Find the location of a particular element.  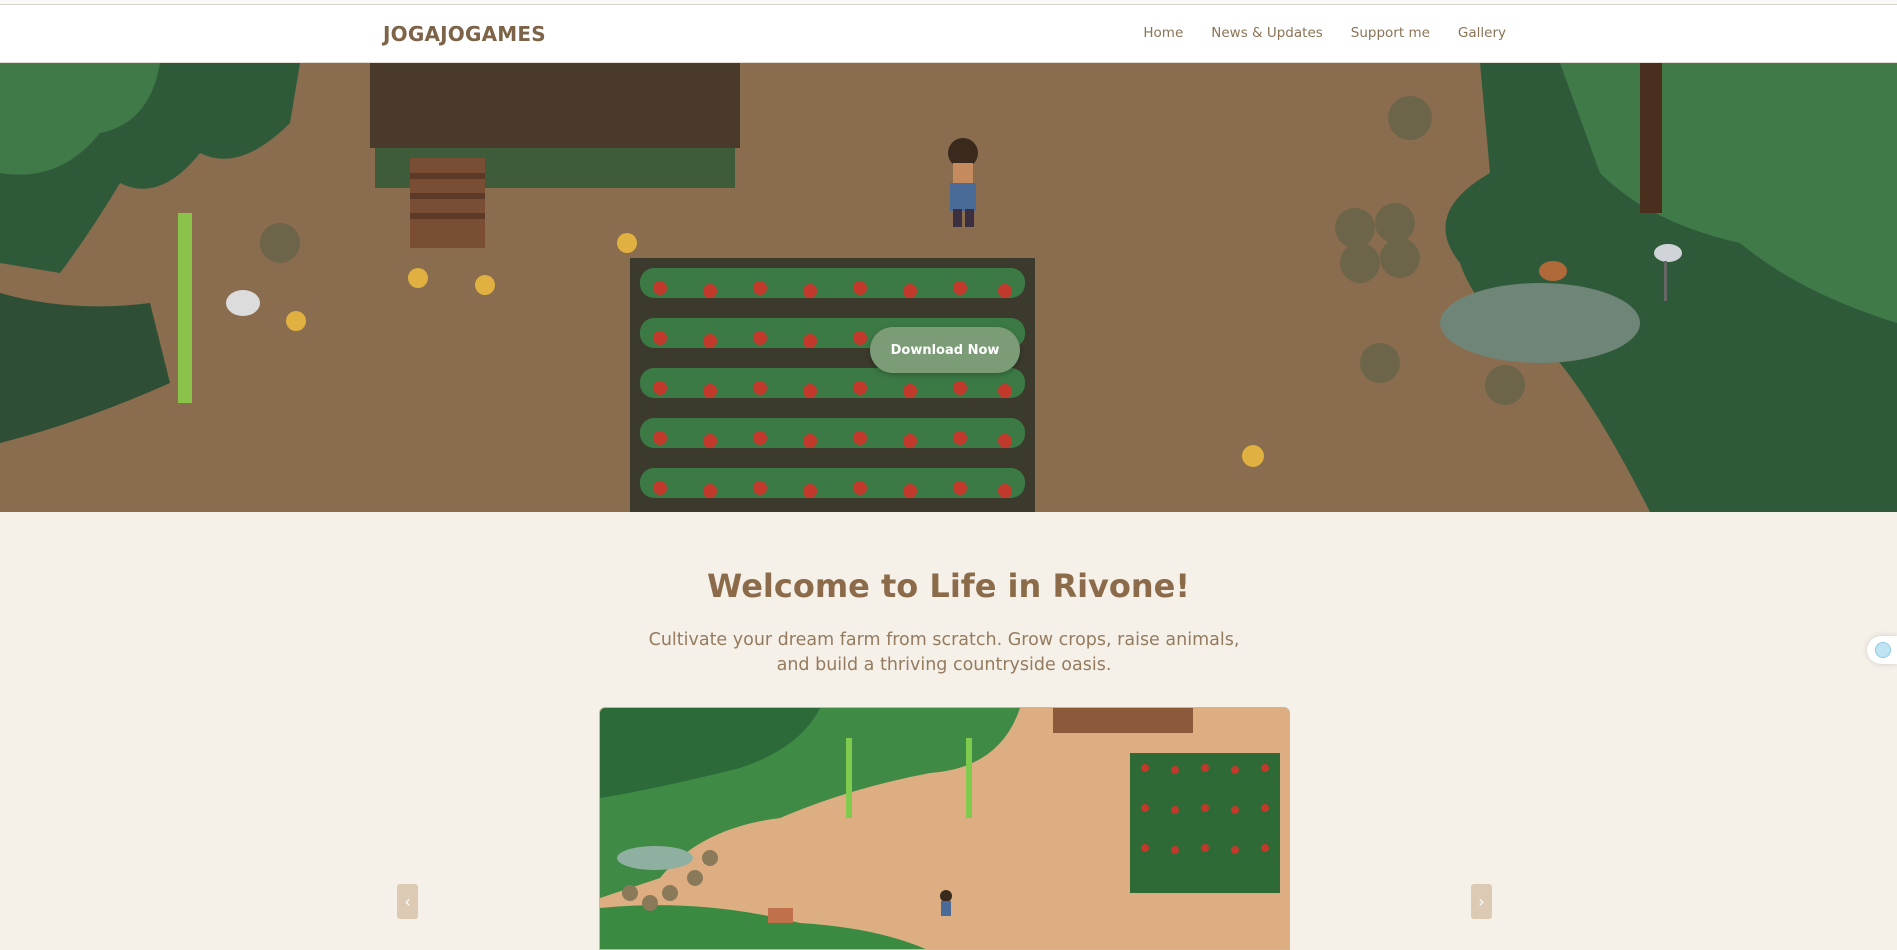

chevron-right-icon: › is located at coordinates (1481, 901).